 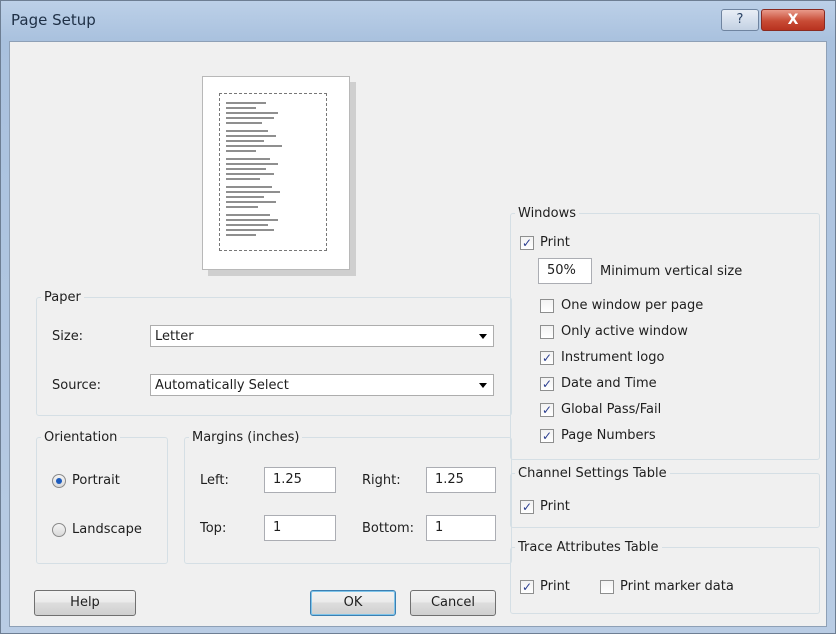 I want to click on only-active-window-label: Only active window, so click(x=624, y=331).